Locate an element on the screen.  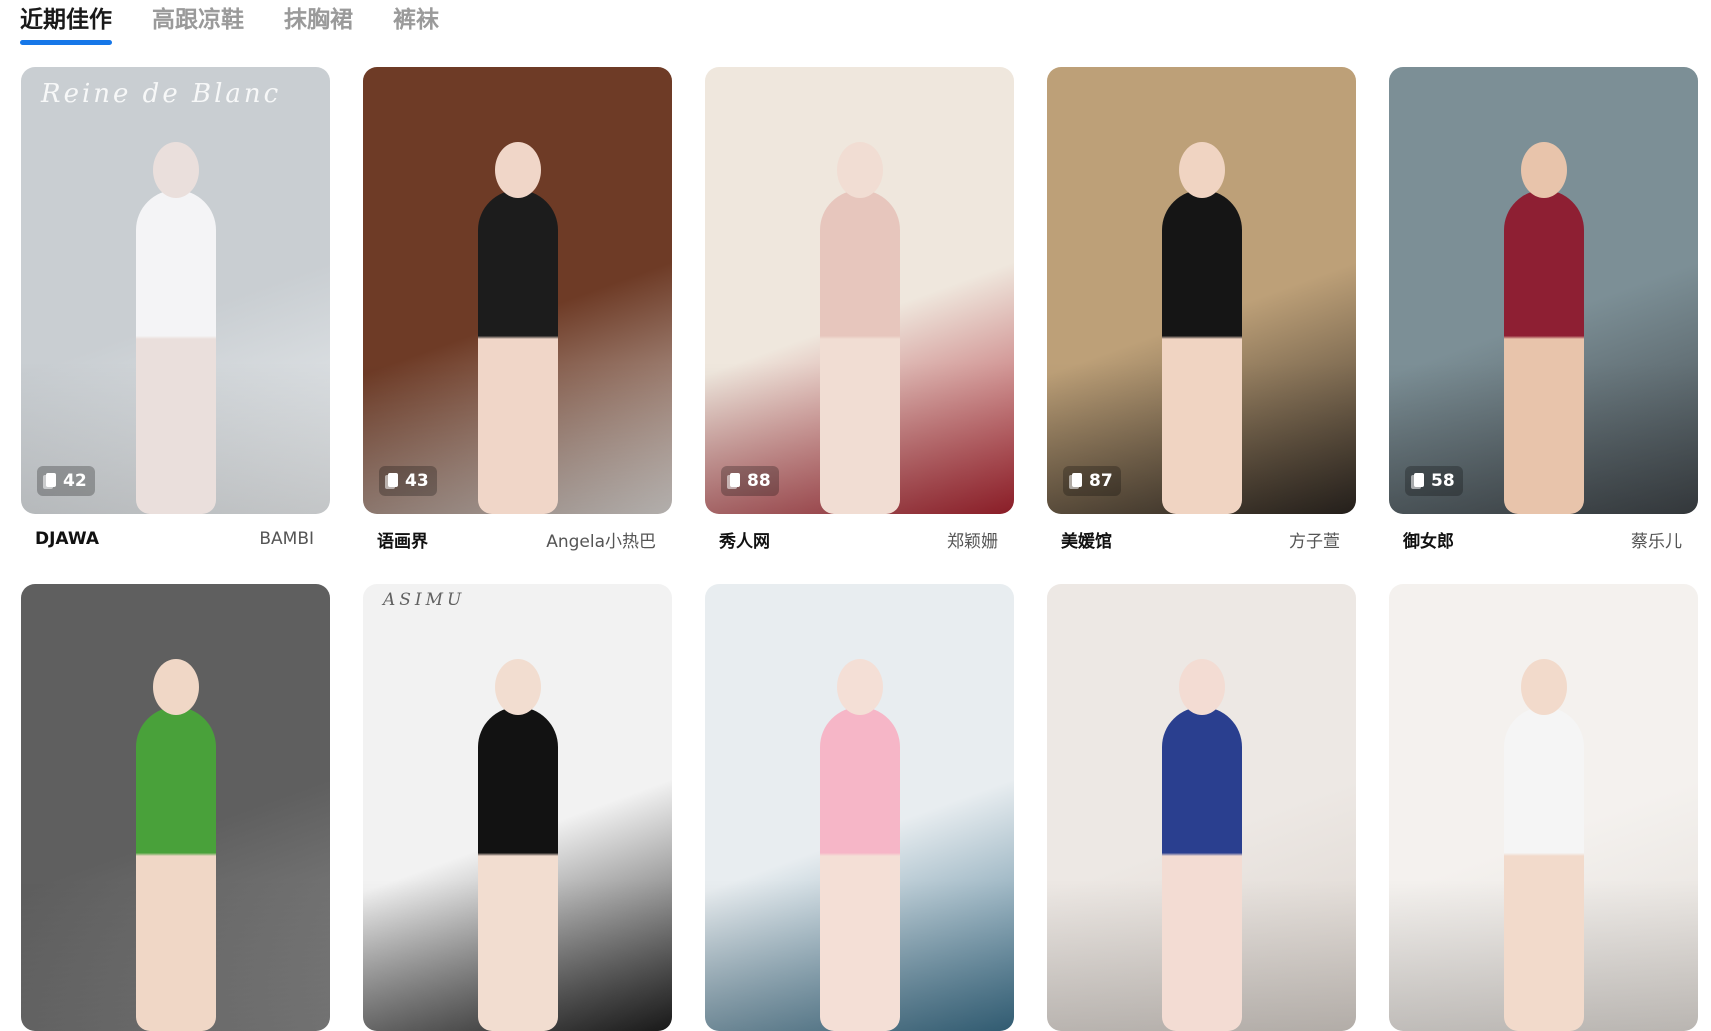
model-name-link: Angela小热巴 is located at coordinates (601, 539).